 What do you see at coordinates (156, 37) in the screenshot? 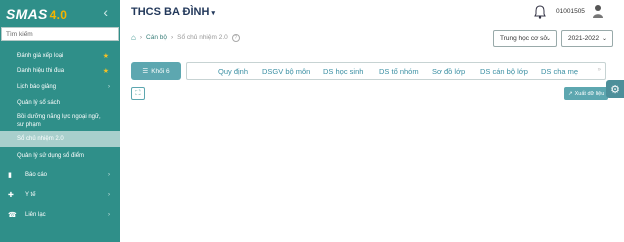
I see `breadcrumb-link-can-bo: Cán bộ` at bounding box center [156, 37].